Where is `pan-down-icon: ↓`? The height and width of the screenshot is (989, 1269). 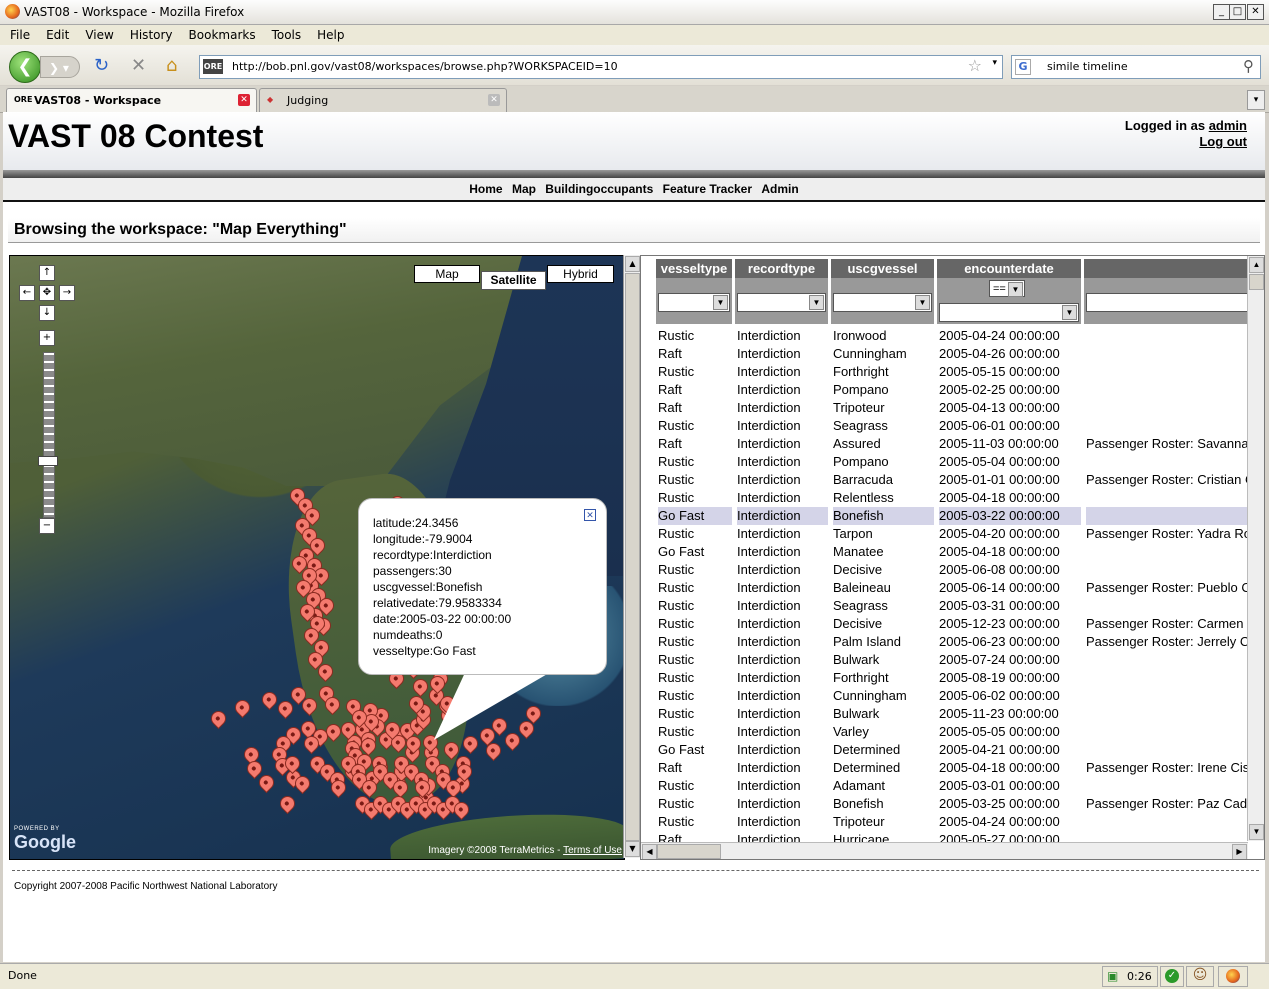
pan-down-icon: ↓ is located at coordinates (47, 313).